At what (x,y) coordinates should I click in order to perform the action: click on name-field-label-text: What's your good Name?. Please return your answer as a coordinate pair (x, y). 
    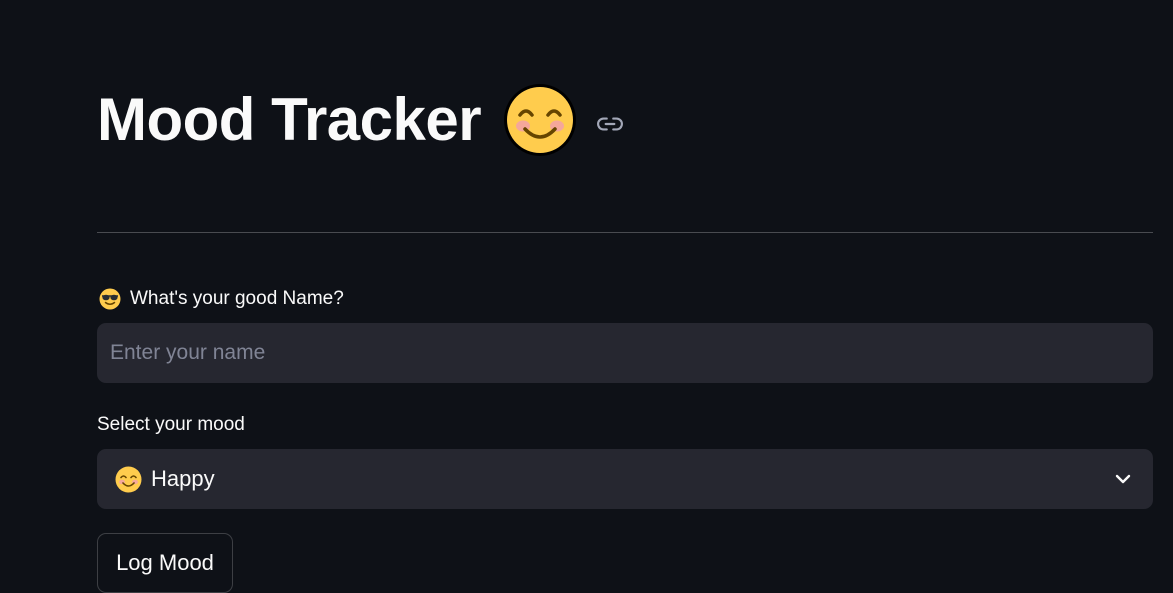
    Looking at the image, I should click on (237, 298).